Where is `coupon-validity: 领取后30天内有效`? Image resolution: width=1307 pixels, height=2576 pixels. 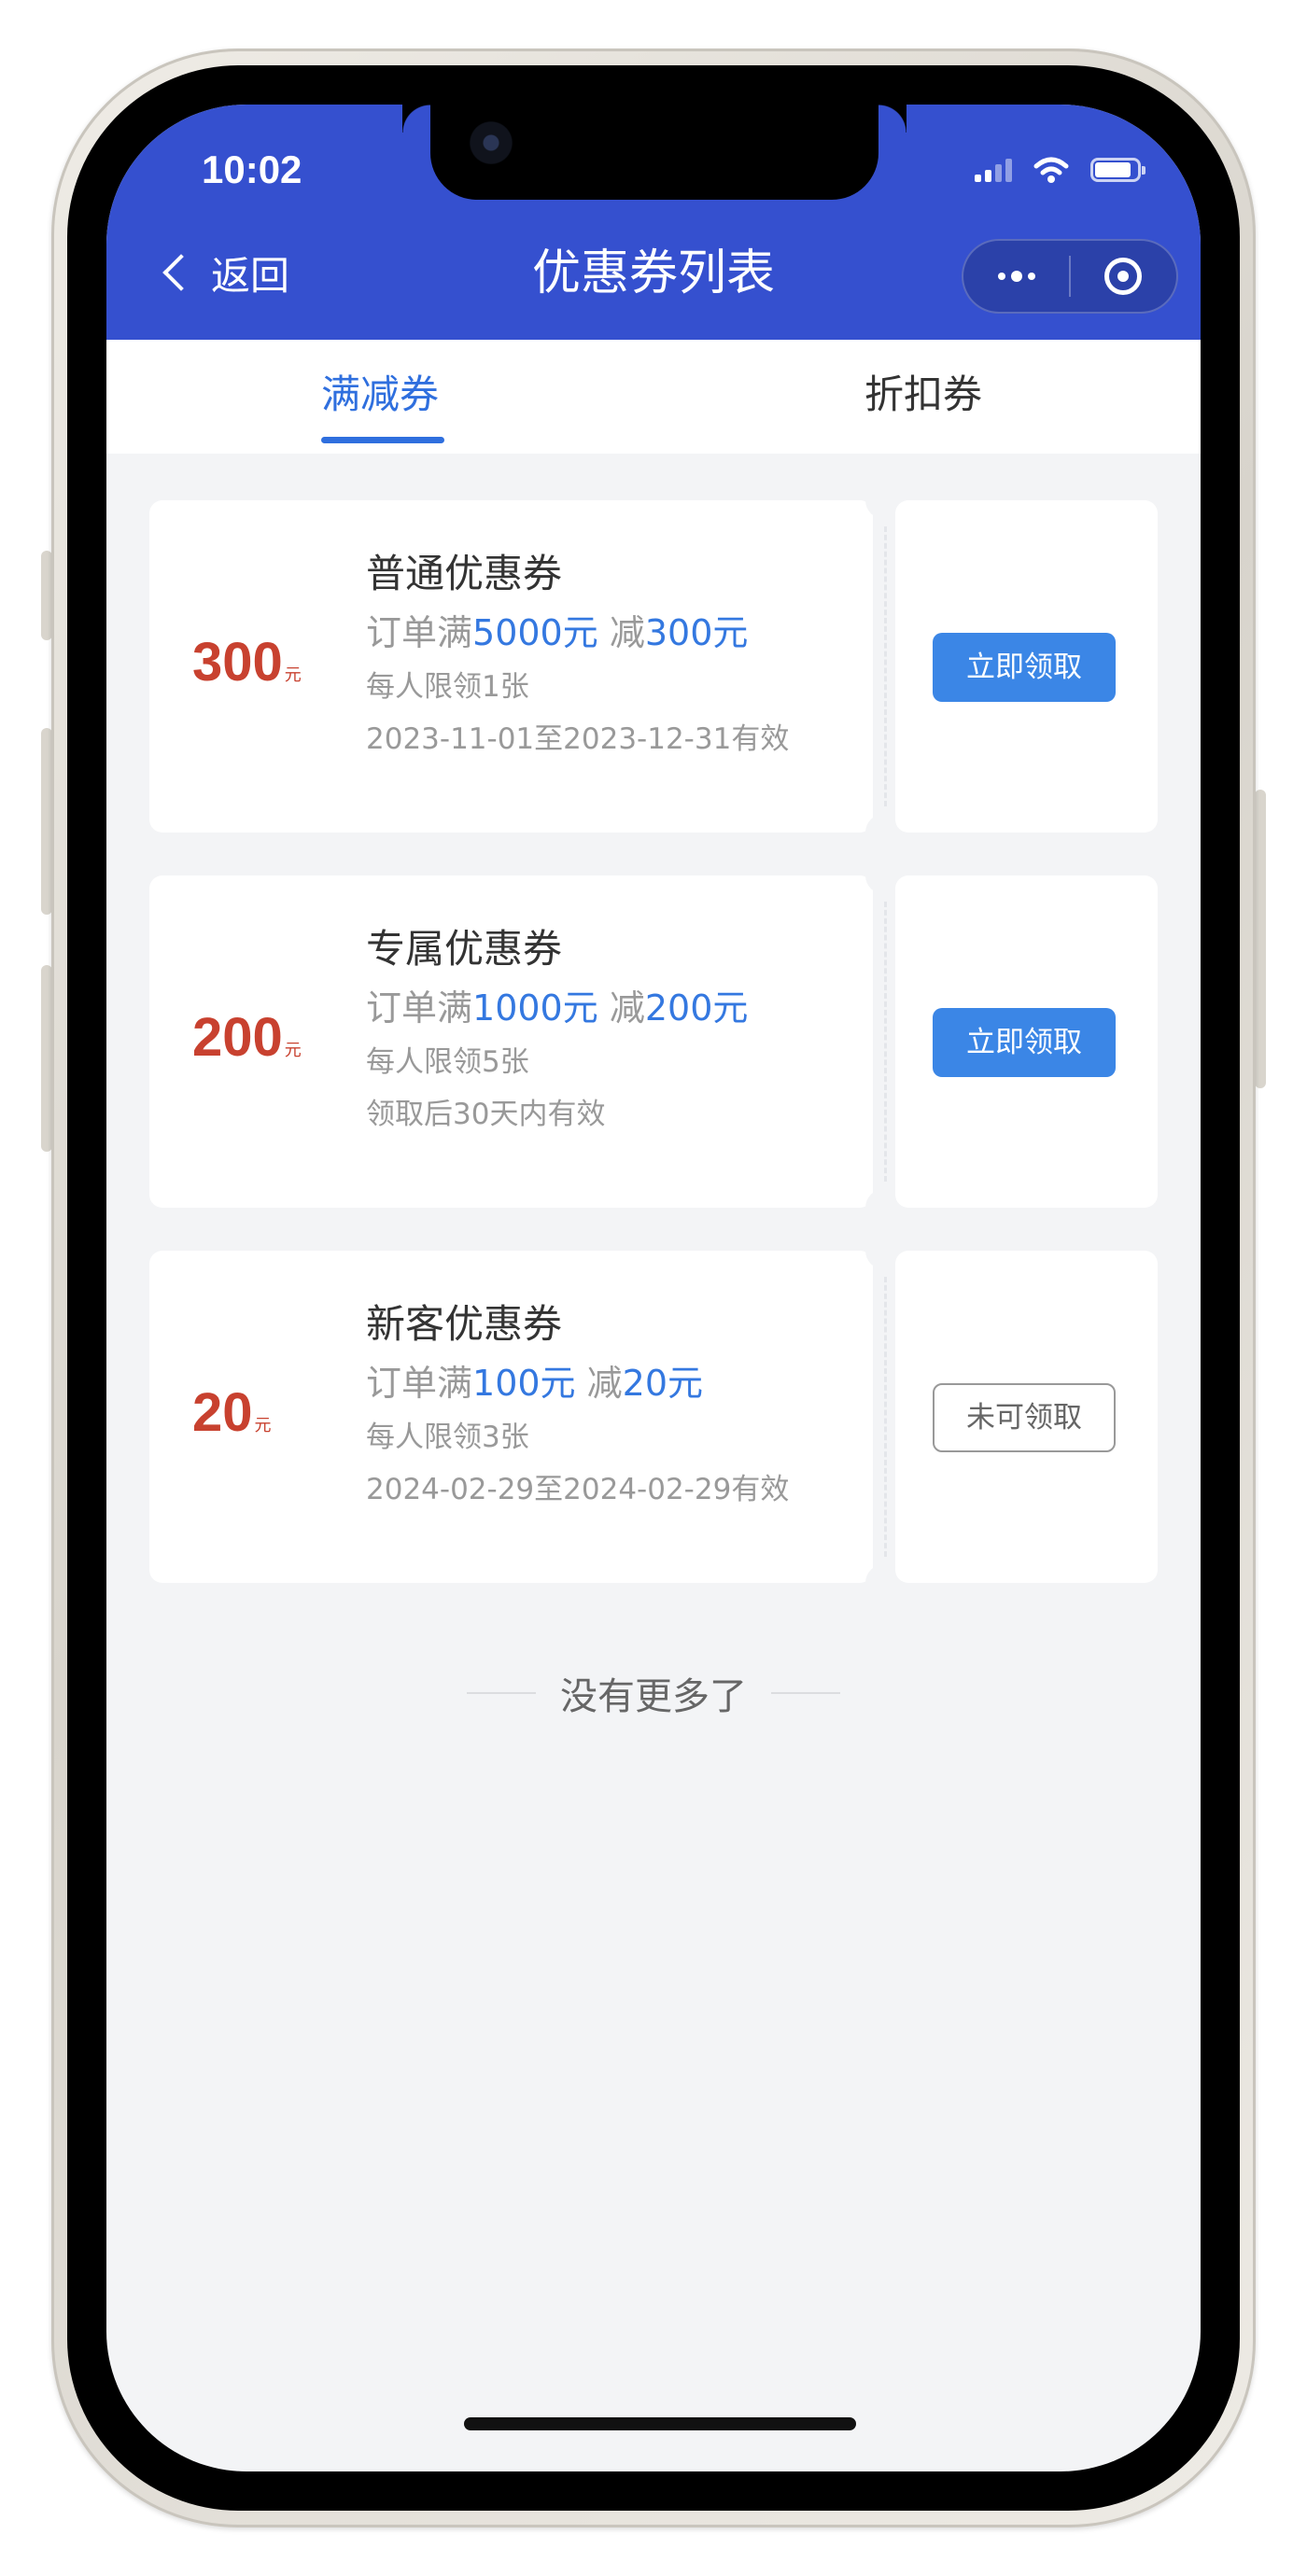 coupon-validity: 领取后30天内有效 is located at coordinates (486, 1114).